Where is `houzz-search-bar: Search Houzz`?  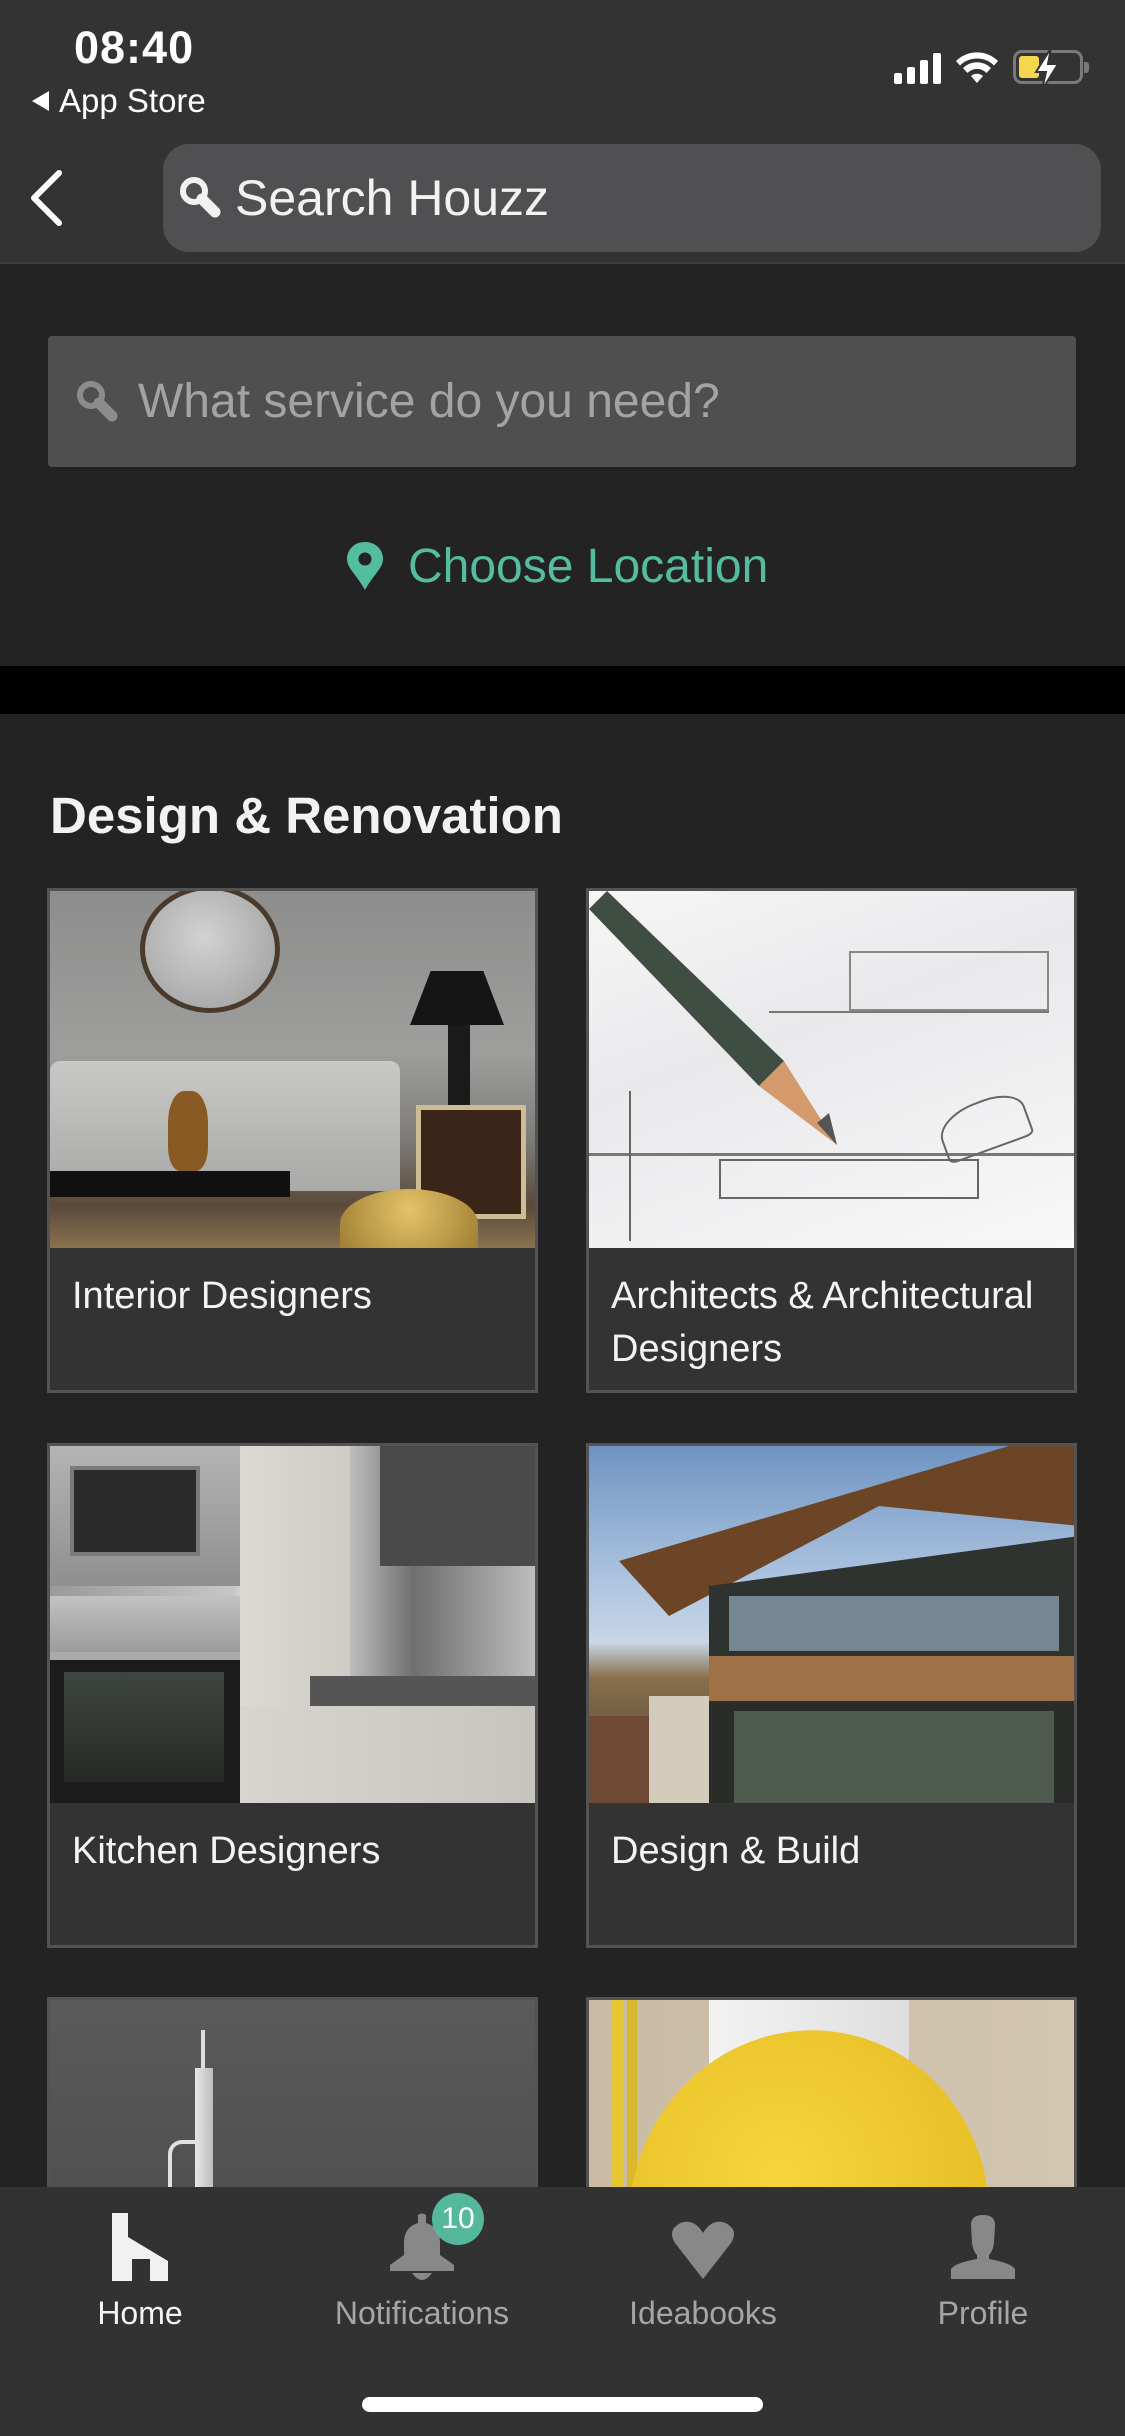
houzz-search-bar: Search Houzz is located at coordinates (632, 198).